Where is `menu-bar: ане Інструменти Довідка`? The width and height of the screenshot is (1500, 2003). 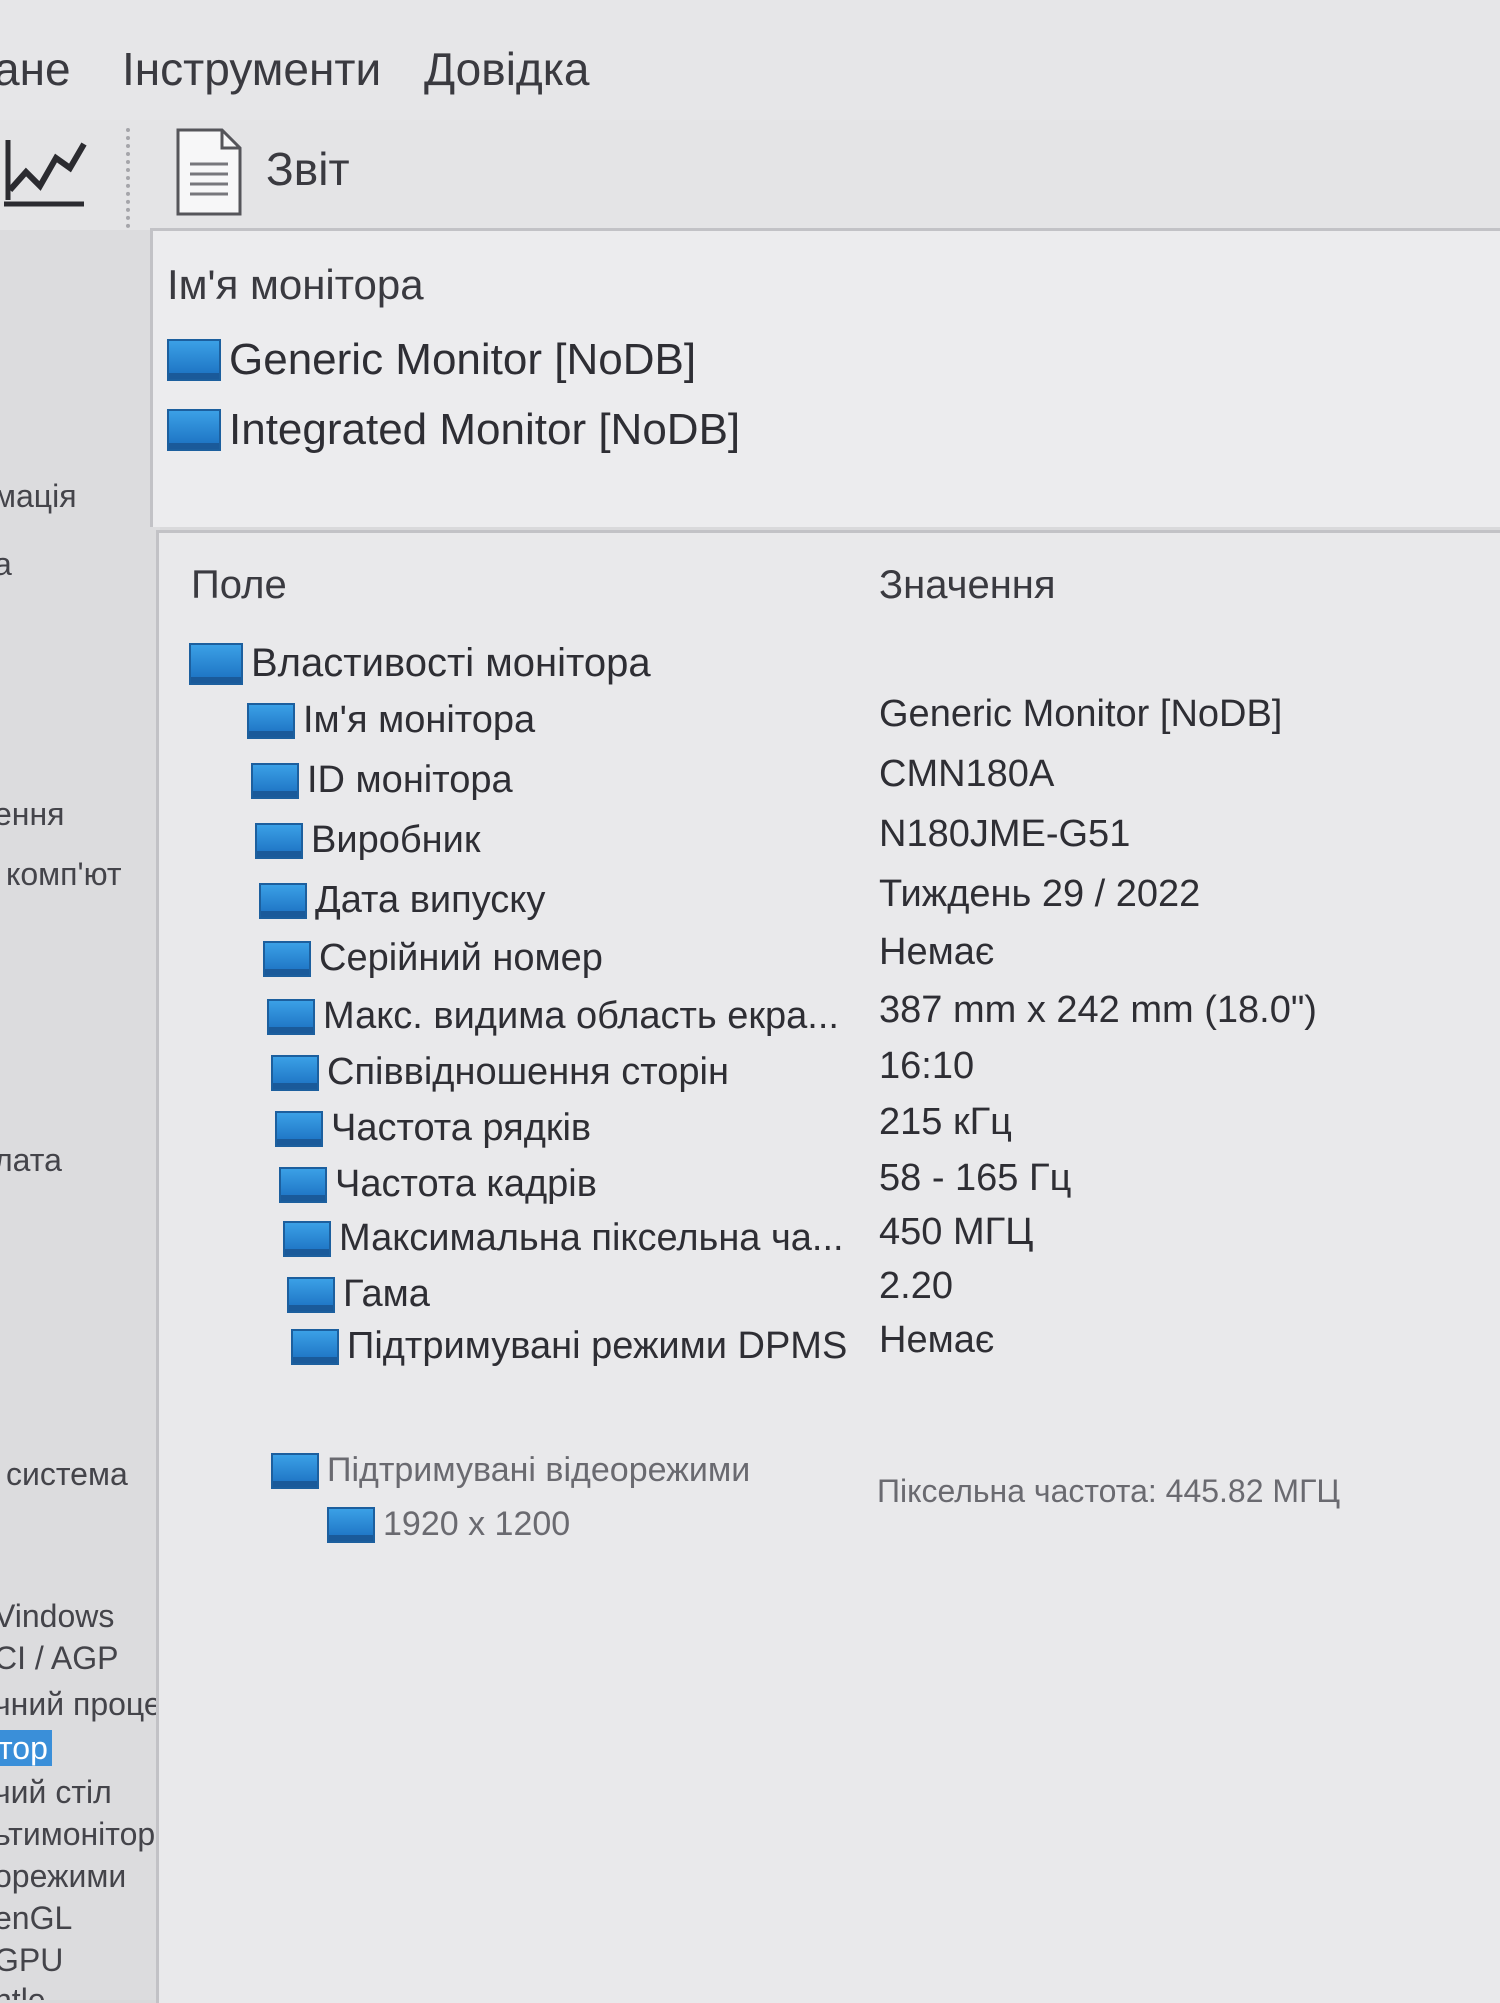 menu-bar: ане Інструменти Довідка is located at coordinates (750, 60).